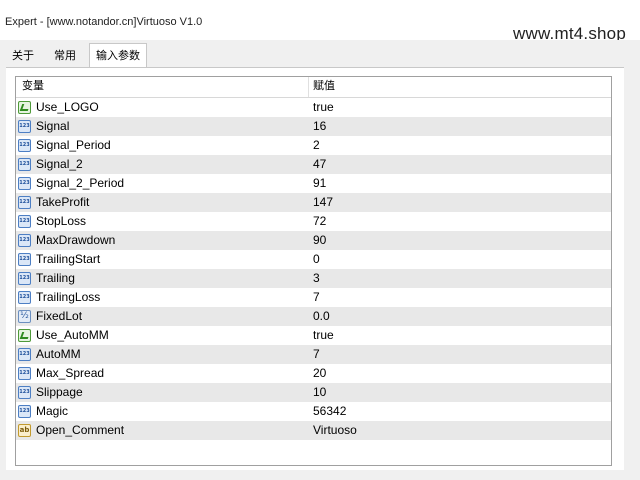  What do you see at coordinates (162, 145) in the screenshot?
I see `variable-cell: Signal_Period` at bounding box center [162, 145].